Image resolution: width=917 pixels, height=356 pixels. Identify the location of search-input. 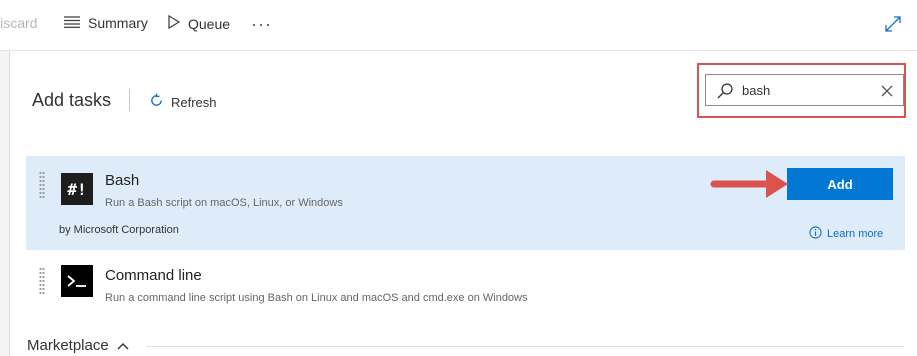
(807, 90).